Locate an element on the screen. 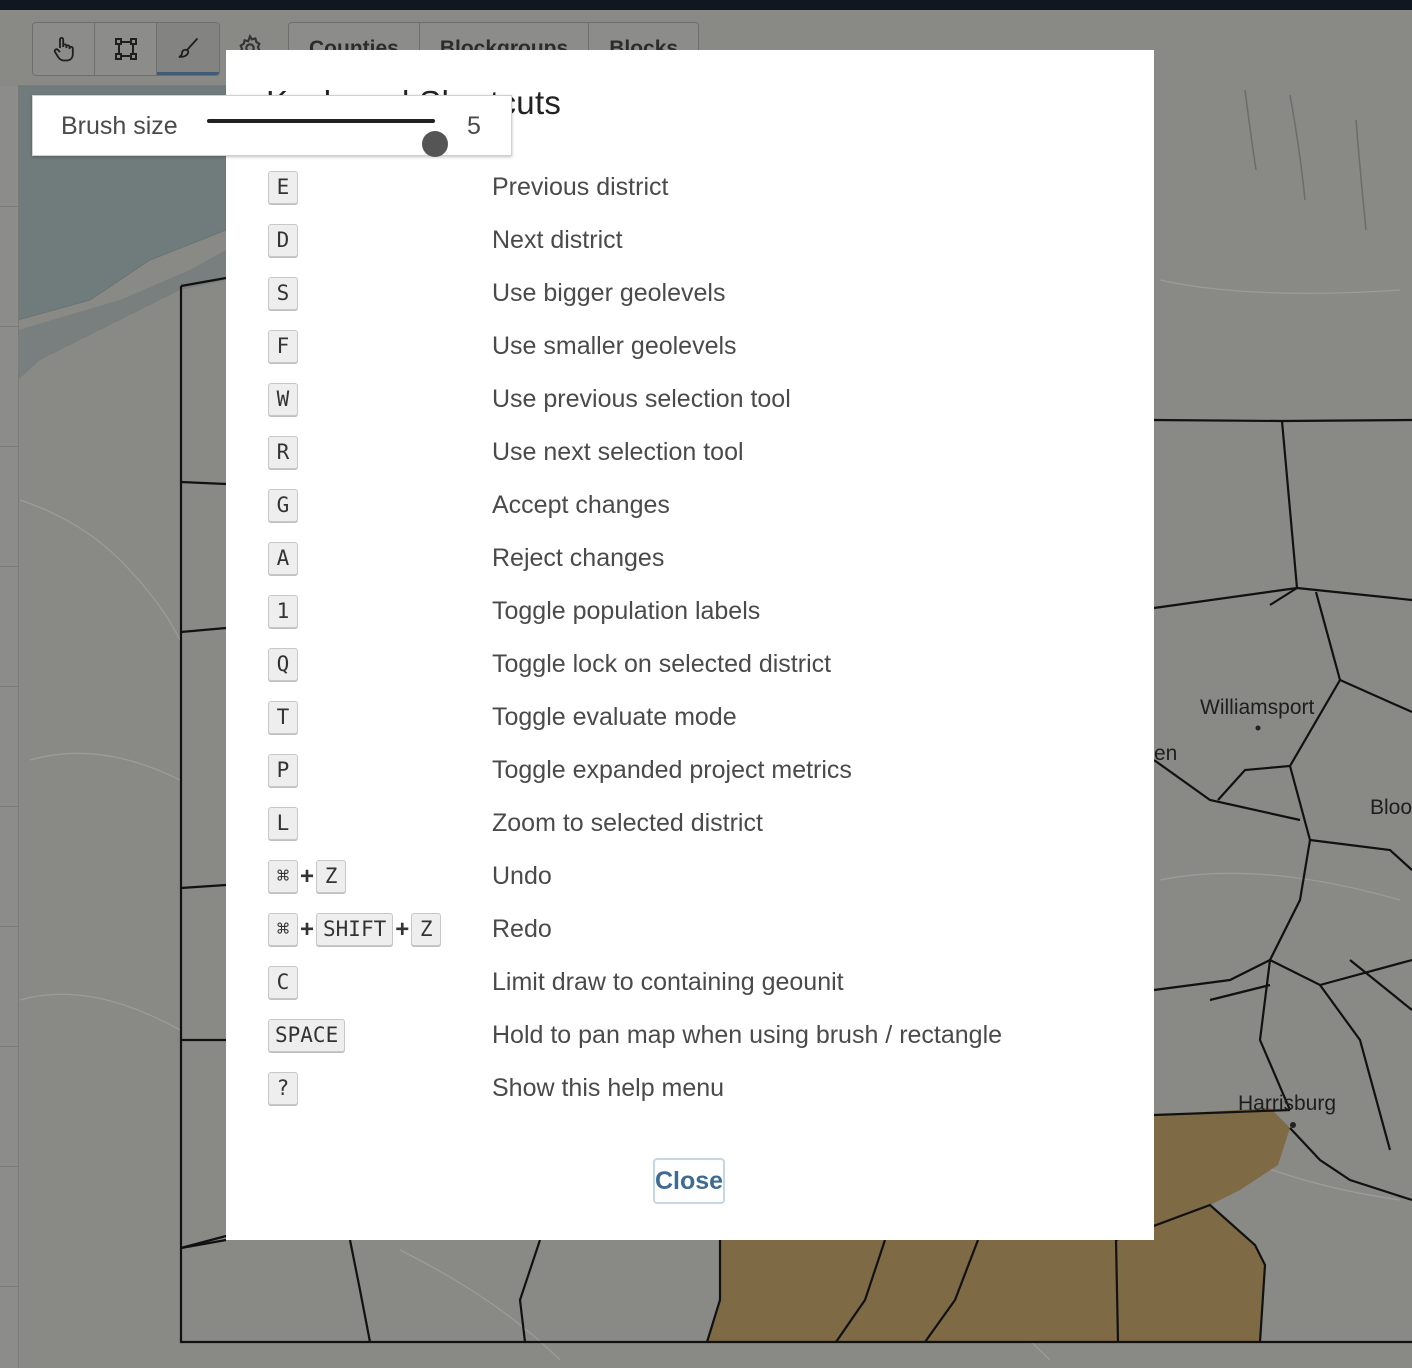 The height and width of the screenshot is (1368, 1412). pan-tool-button is located at coordinates (64, 49).